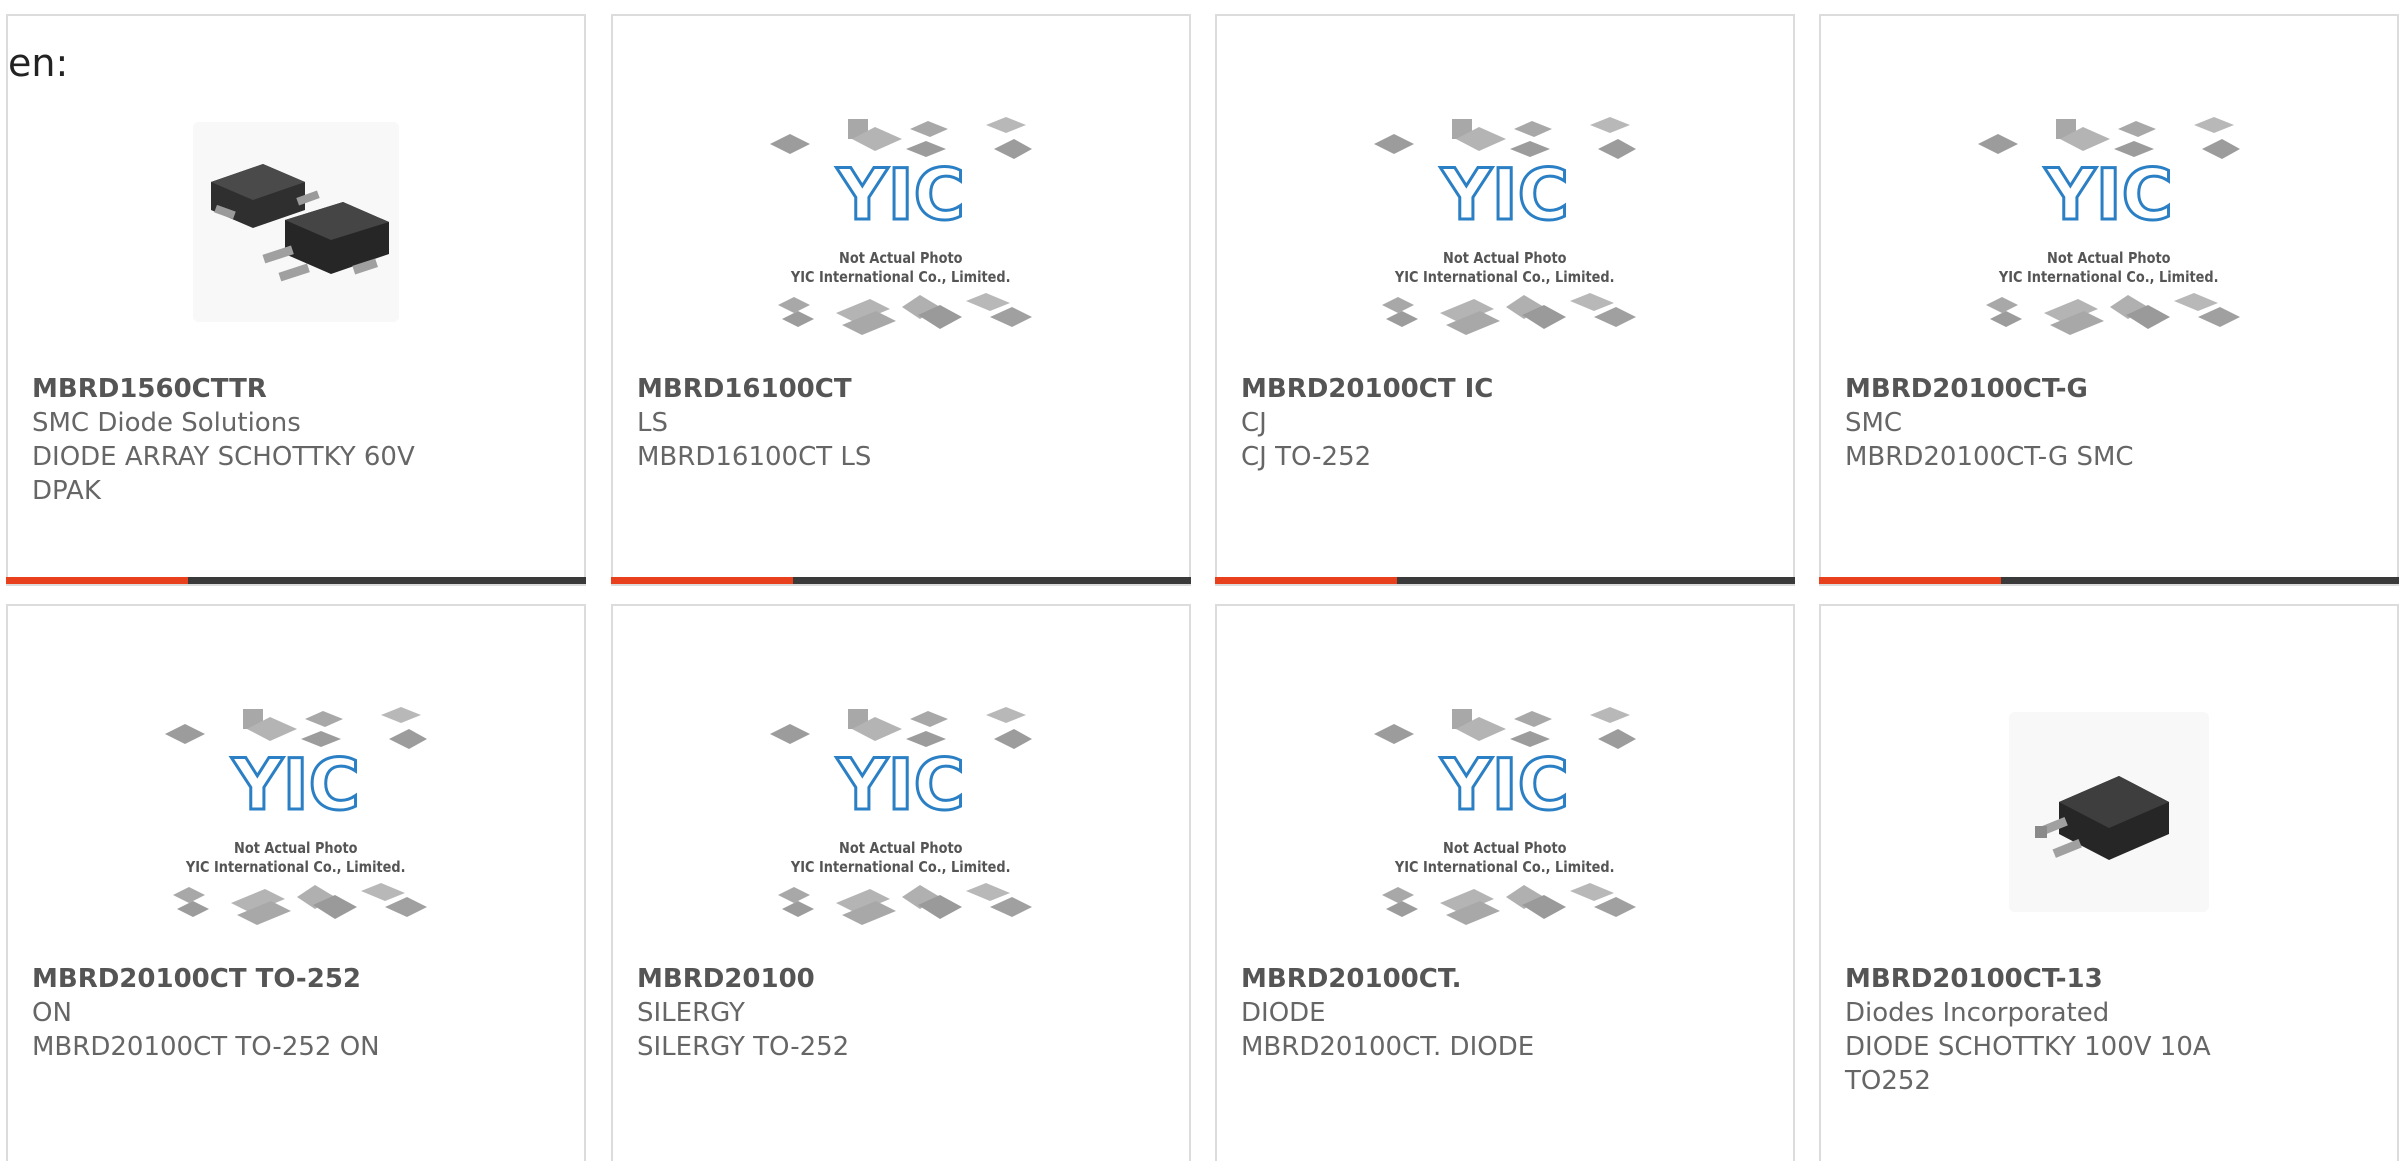  I want to click on product-name: MBRD20100, so click(903, 979).